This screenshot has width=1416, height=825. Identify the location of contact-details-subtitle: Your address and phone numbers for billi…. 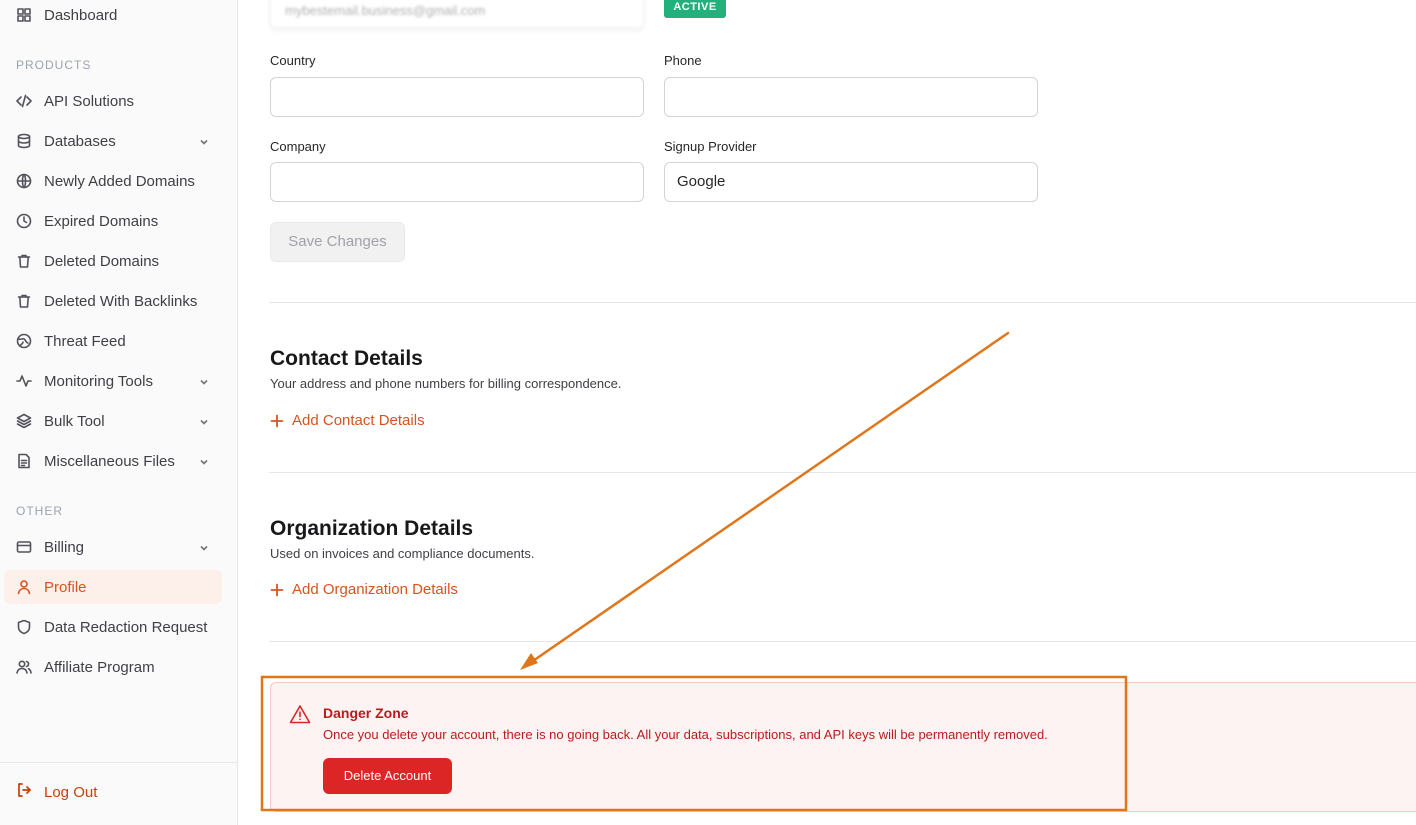
(446, 383).